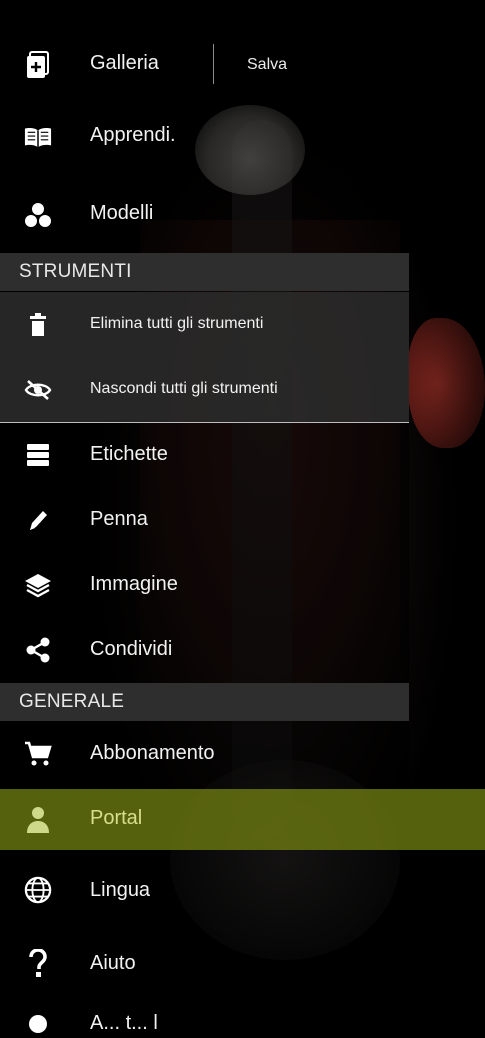 Image resolution: width=485 pixels, height=1038 pixels. What do you see at coordinates (204, 520) in the screenshot?
I see `penna-item: Penna` at bounding box center [204, 520].